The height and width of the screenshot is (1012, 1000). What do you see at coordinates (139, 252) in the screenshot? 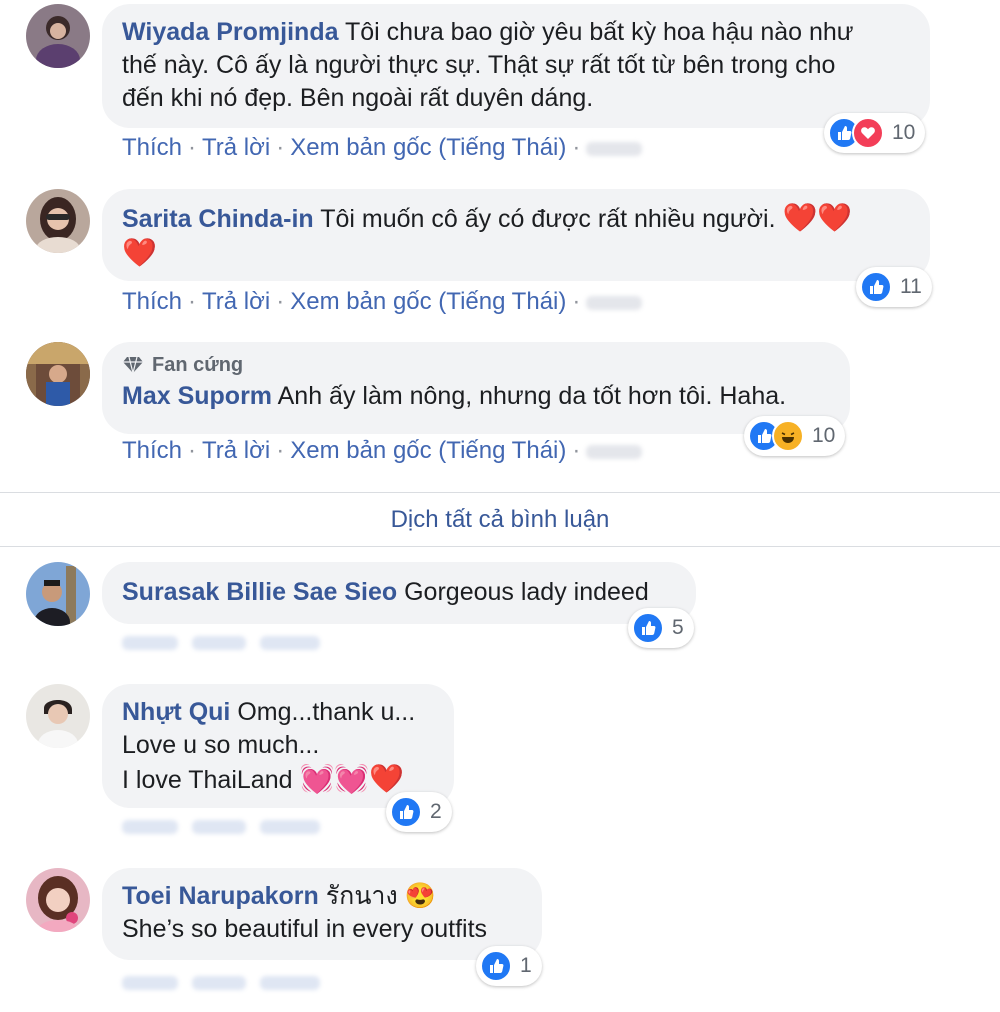
I see `heart-emoji: ❤️` at bounding box center [139, 252].